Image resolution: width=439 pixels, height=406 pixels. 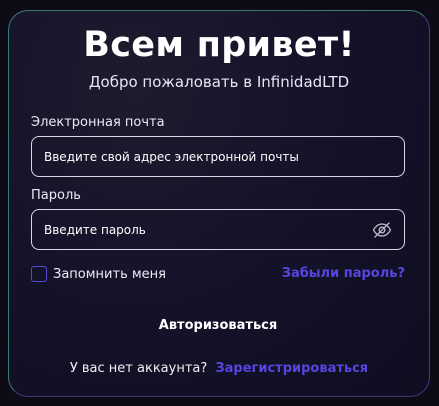 What do you see at coordinates (219, 45) in the screenshot?
I see `page-title: Всем привет!` at bounding box center [219, 45].